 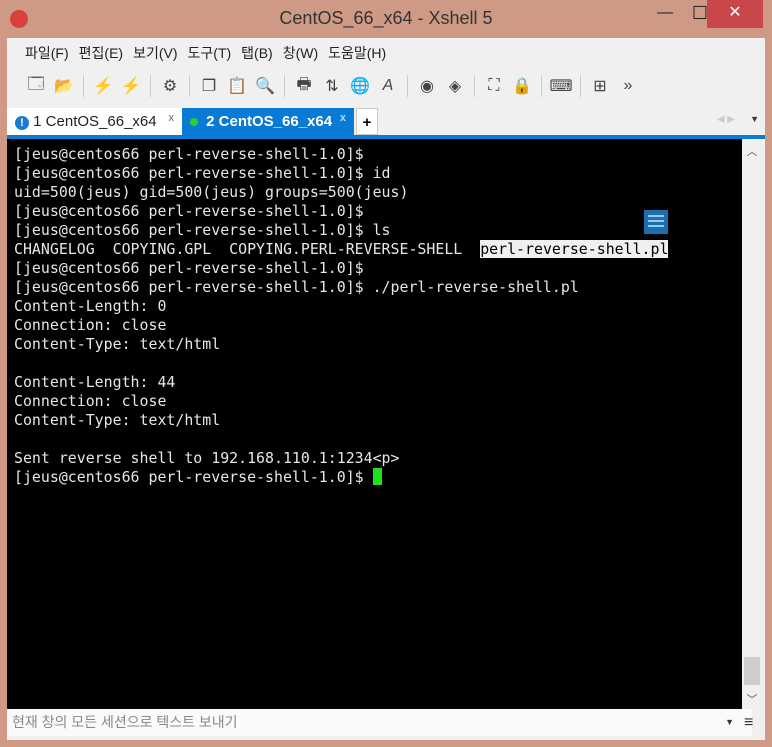 I want to click on menu-tab: 탭(B), so click(x=257, y=53).